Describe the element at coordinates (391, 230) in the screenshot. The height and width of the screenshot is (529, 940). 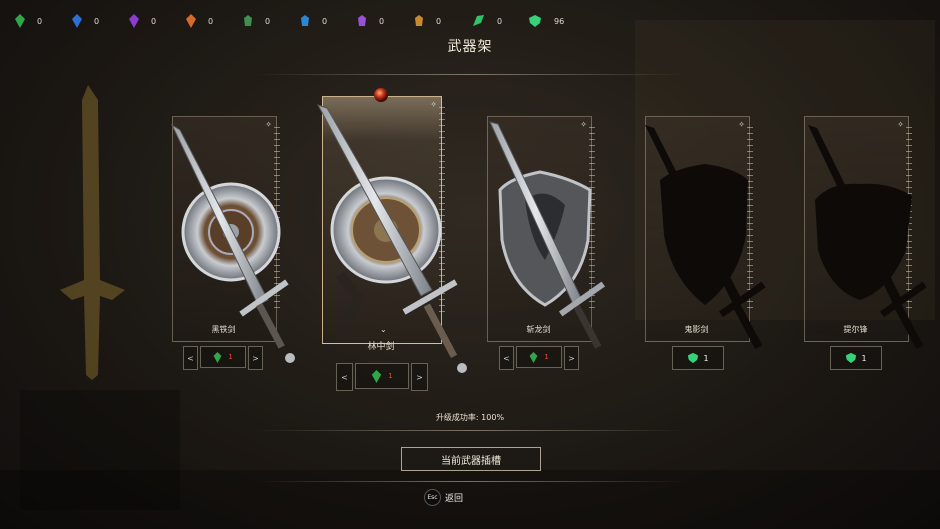
I see `weapon-linzhong-icon: ⌄` at that location.